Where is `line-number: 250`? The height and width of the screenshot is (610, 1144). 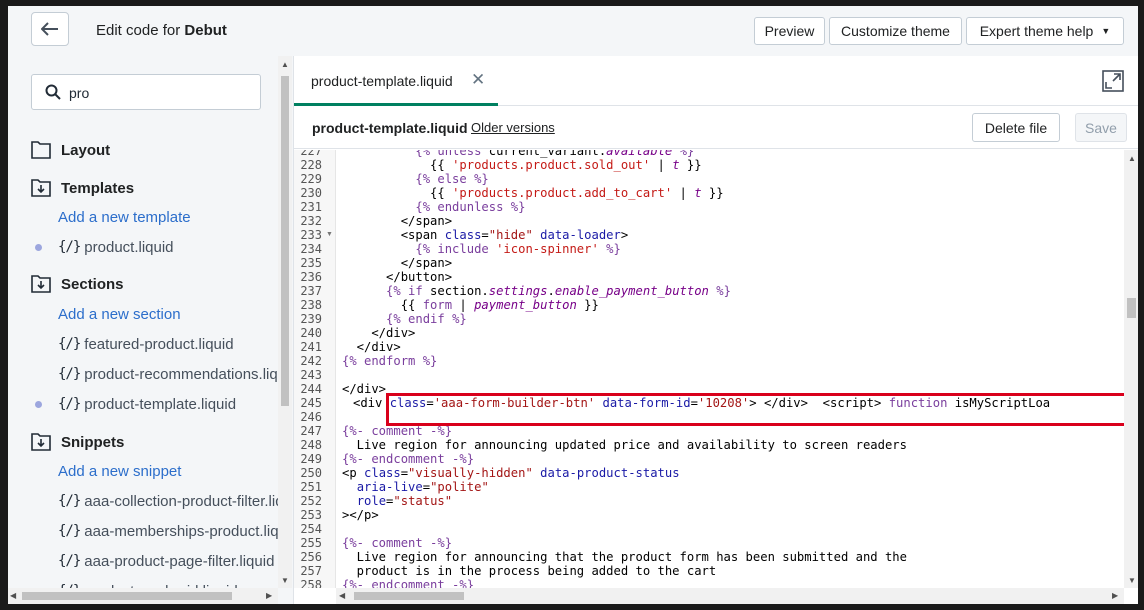
line-number: 250 is located at coordinates (311, 473).